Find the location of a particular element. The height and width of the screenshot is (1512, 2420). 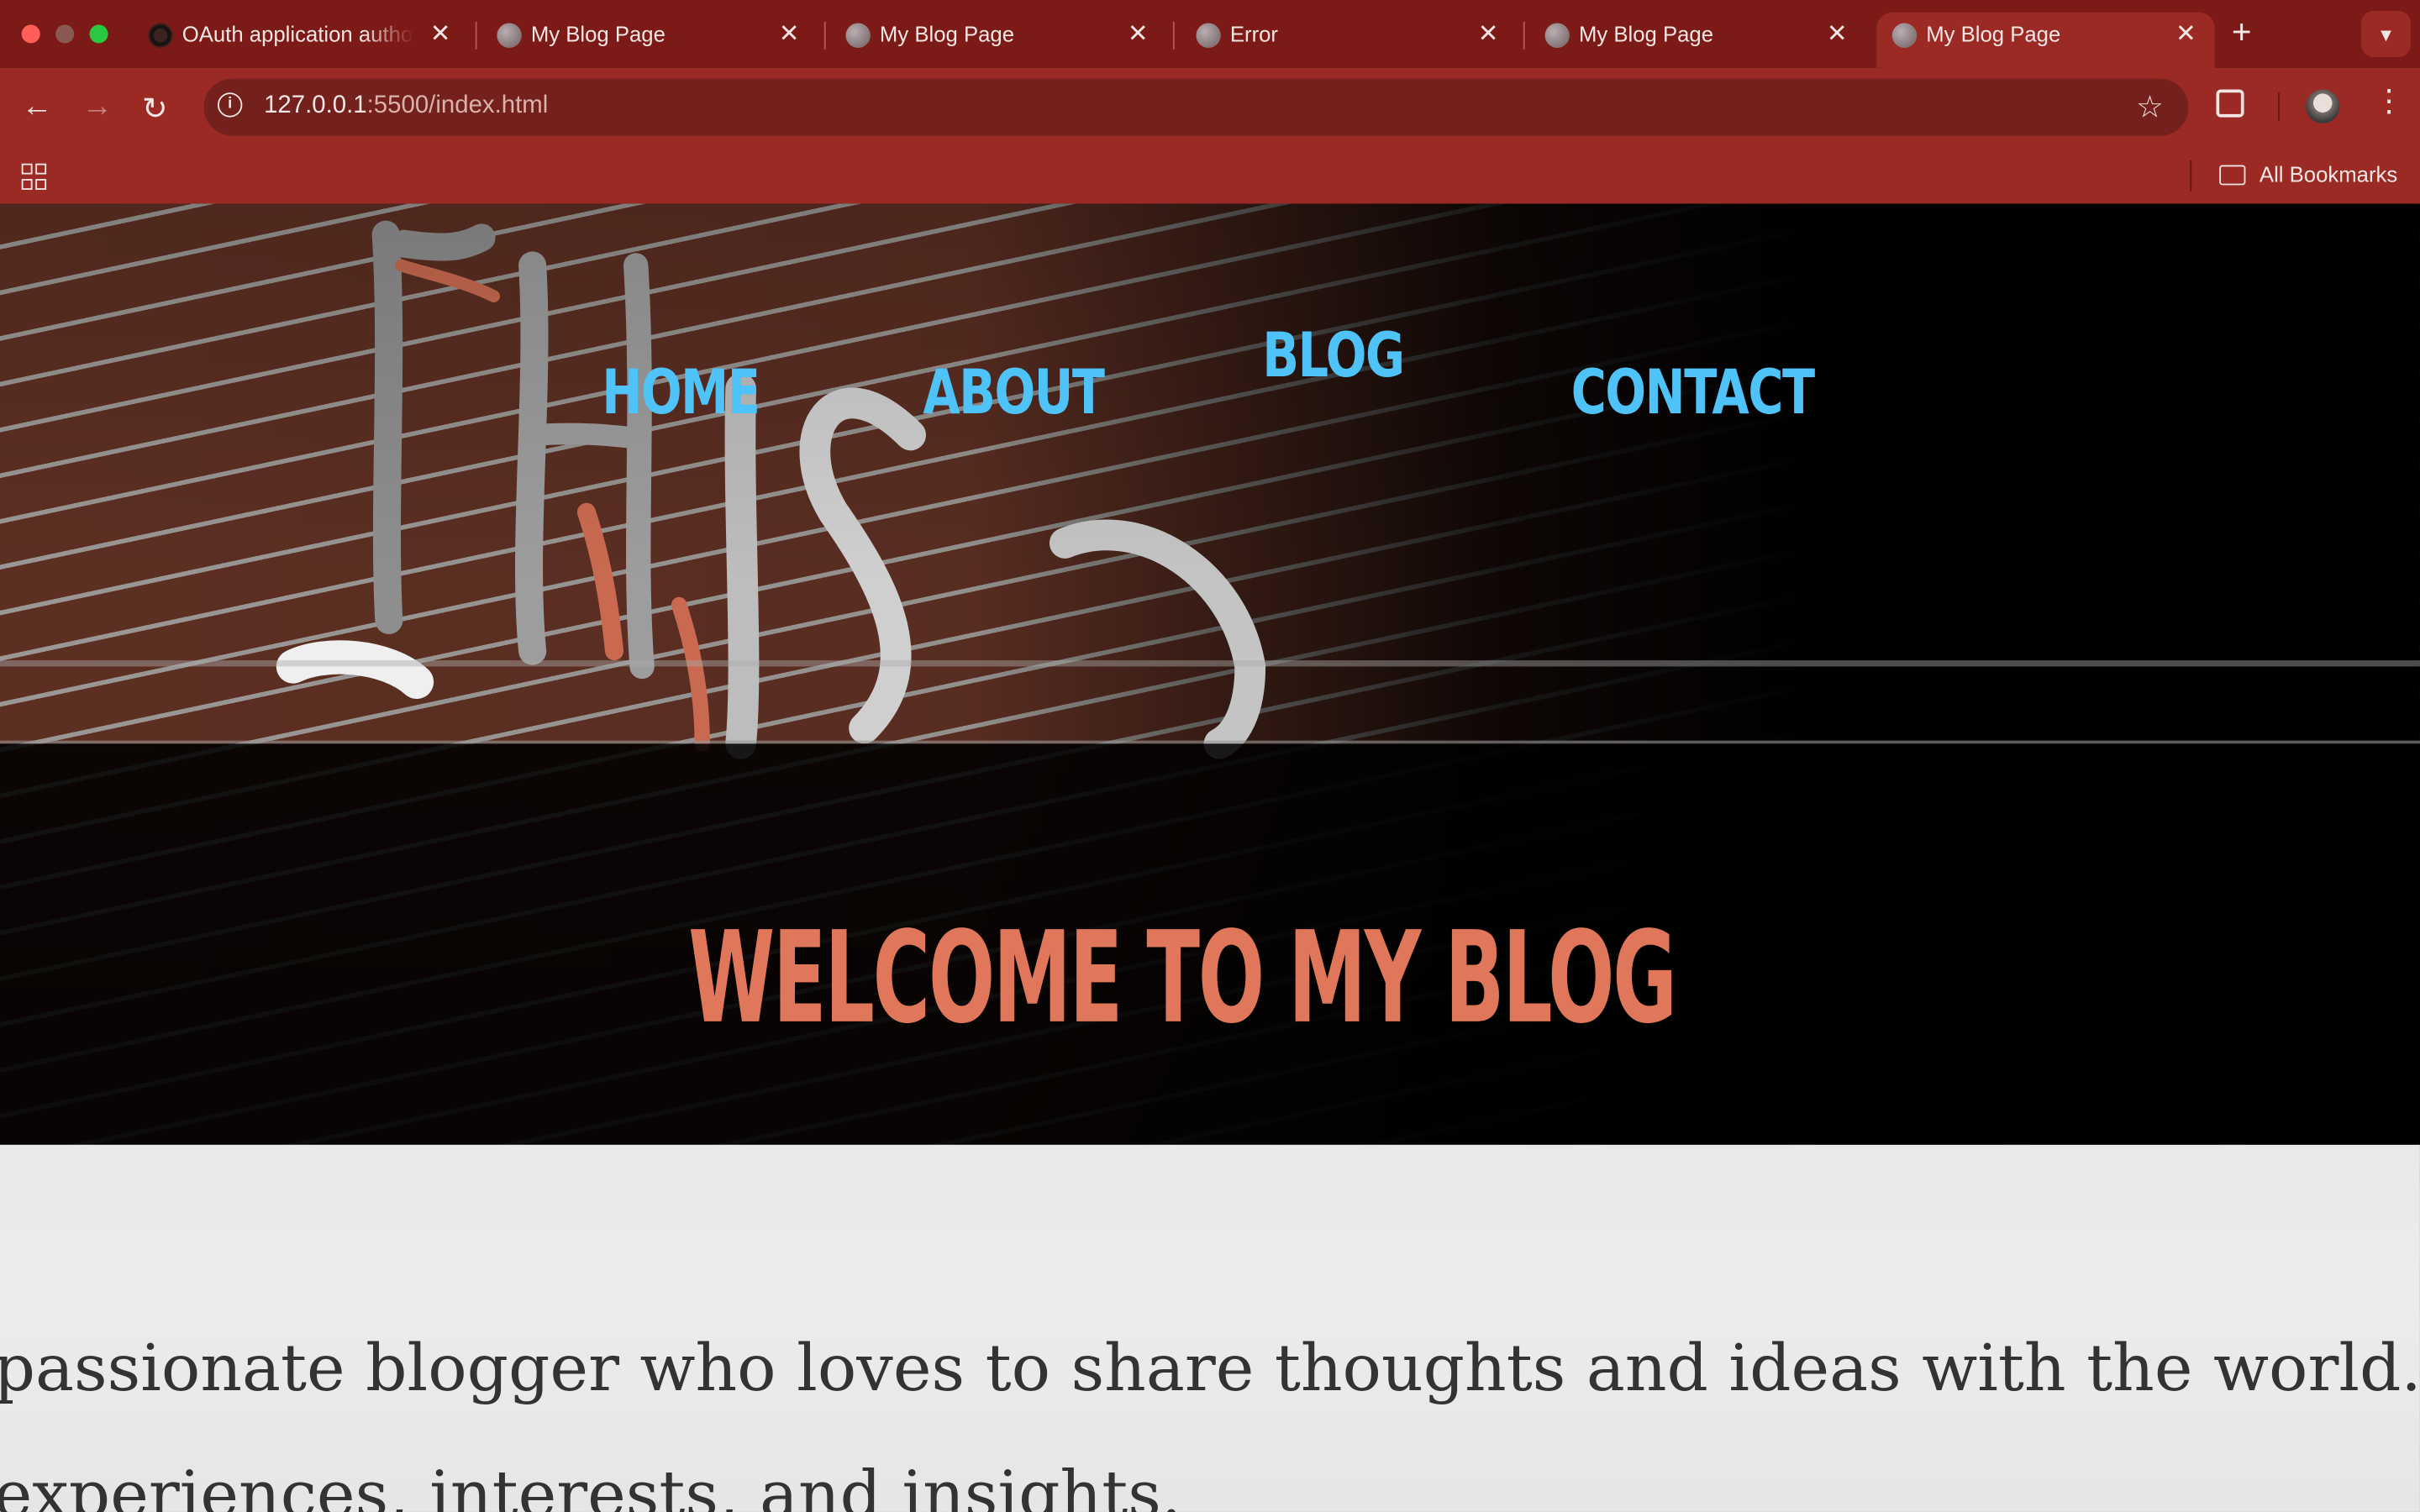

address-host: 127.0.0.1 is located at coordinates (315, 105).